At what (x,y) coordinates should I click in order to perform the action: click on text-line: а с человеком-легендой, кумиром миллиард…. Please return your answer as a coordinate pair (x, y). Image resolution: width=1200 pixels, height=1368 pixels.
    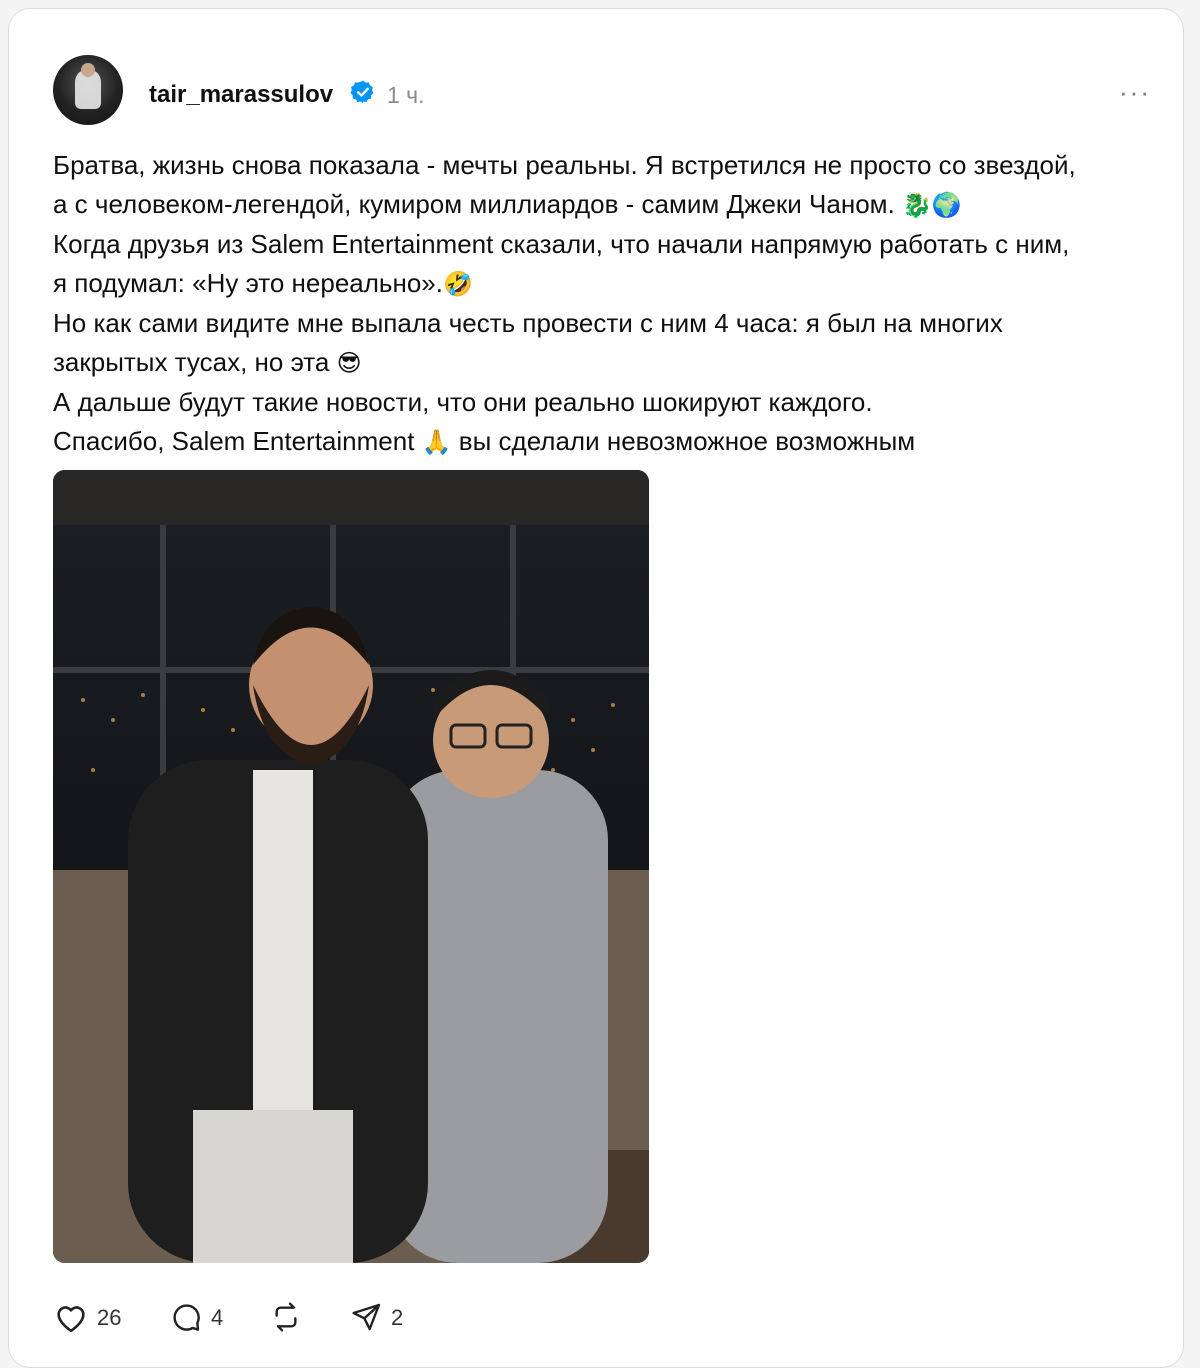
    Looking at the image, I should click on (507, 204).